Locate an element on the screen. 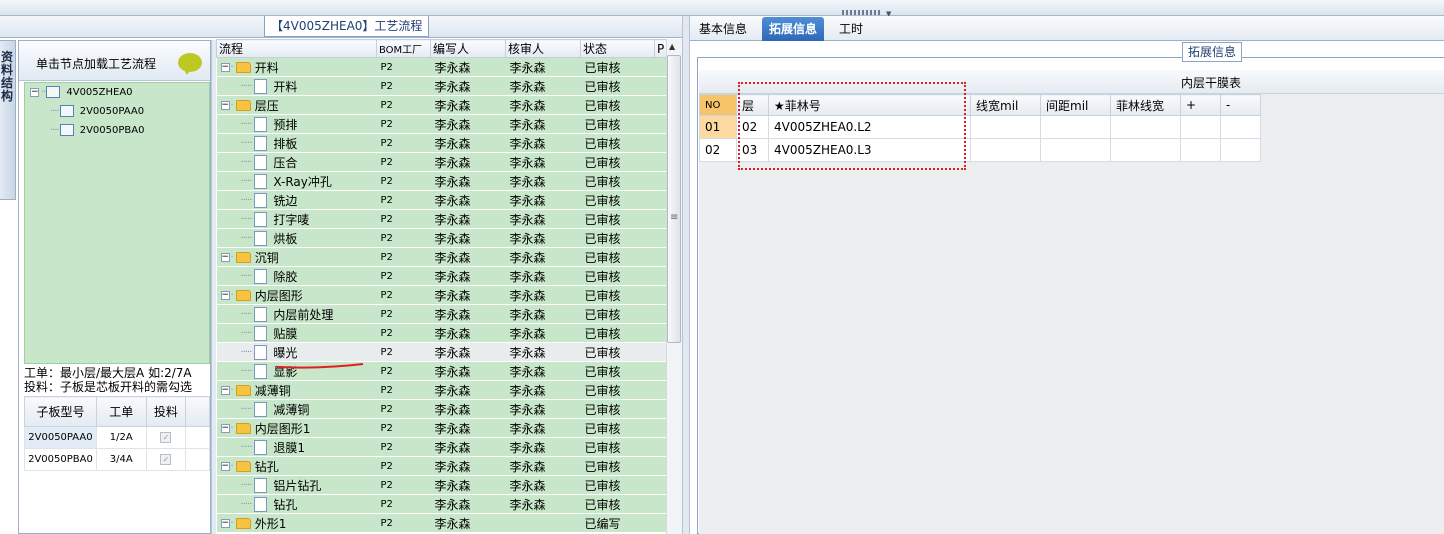  process-row: ····· 预排 P2 李永森 李永森 已审核 is located at coordinates (441, 124).